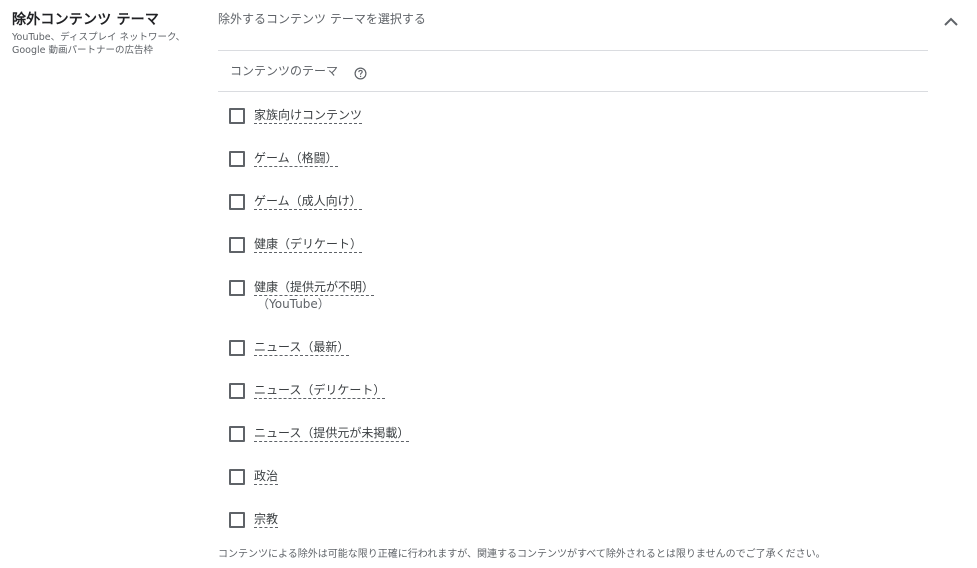 The height and width of the screenshot is (568, 977). What do you see at coordinates (86, 20) in the screenshot?
I see `section-title: 除外コンテンツ テーマ` at bounding box center [86, 20].